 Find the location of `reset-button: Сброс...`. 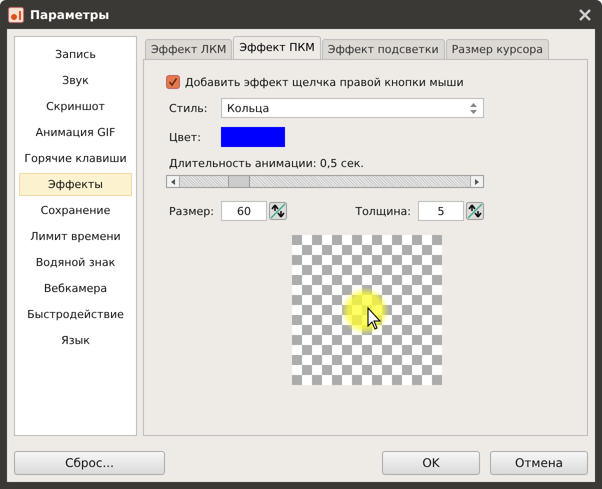

reset-button: Сброс... is located at coordinates (89, 463).